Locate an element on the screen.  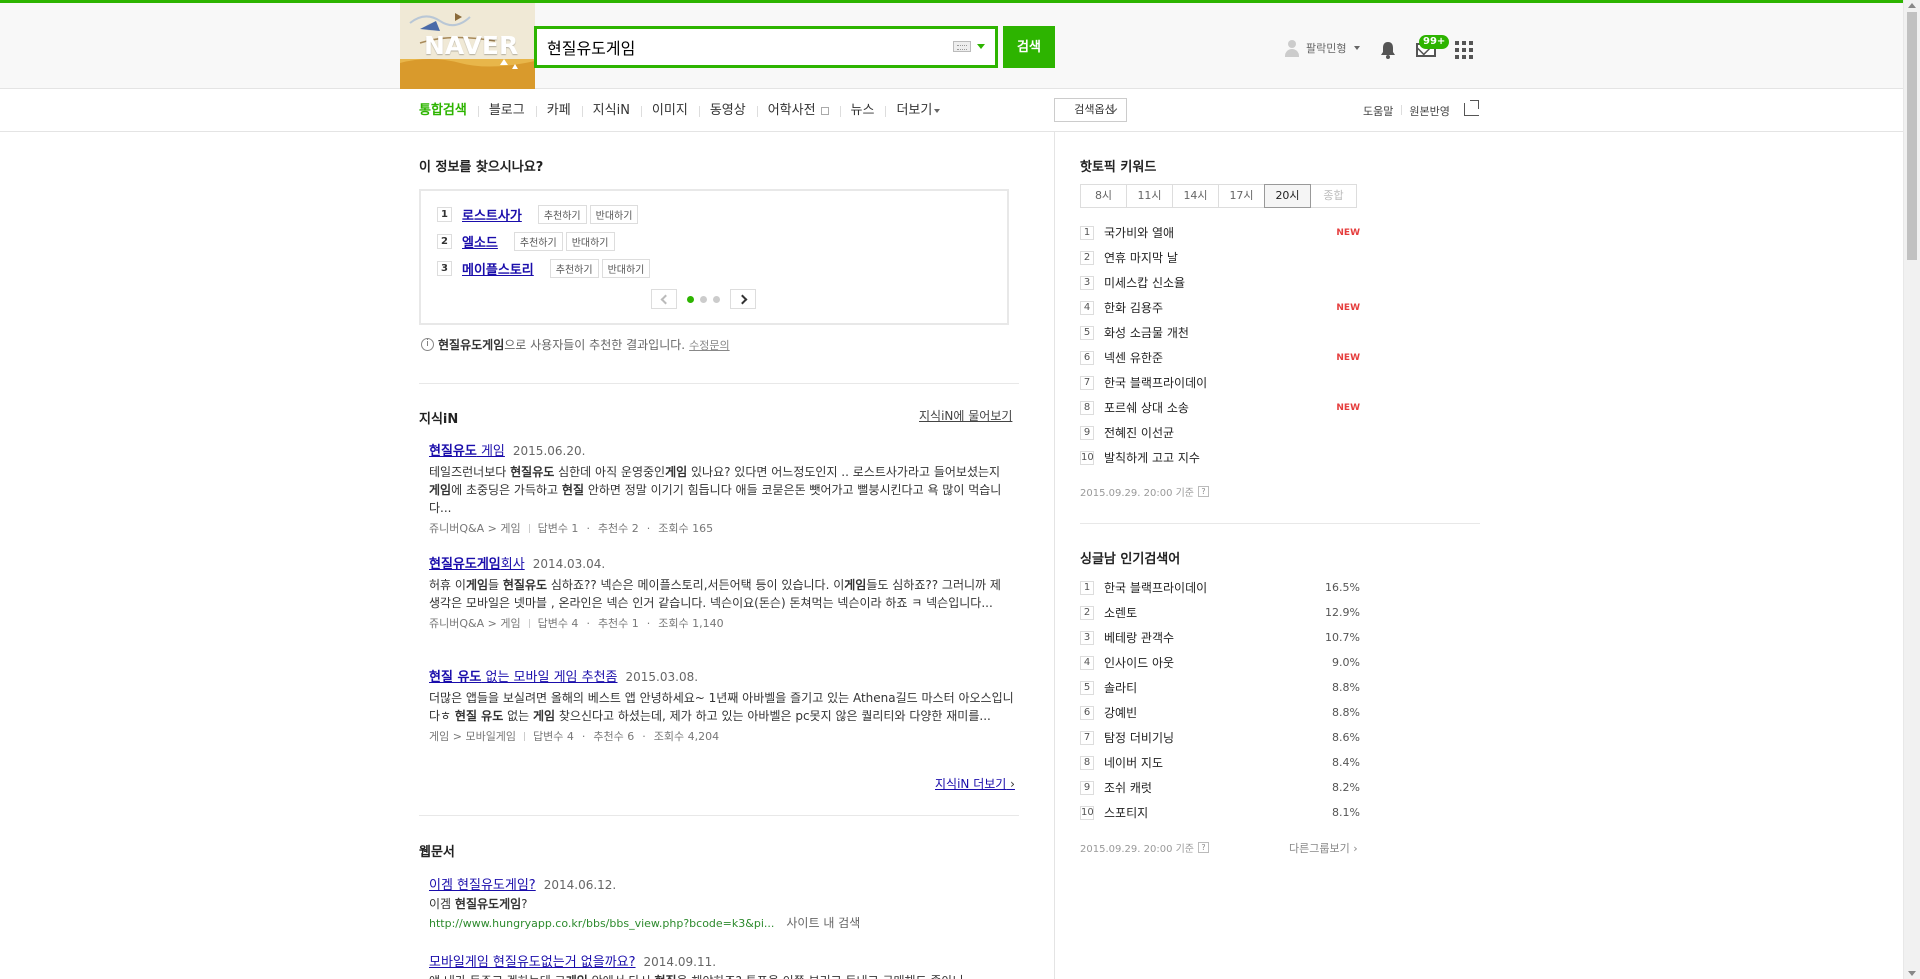
tab-blog: 블로그 is located at coordinates (506, 110).